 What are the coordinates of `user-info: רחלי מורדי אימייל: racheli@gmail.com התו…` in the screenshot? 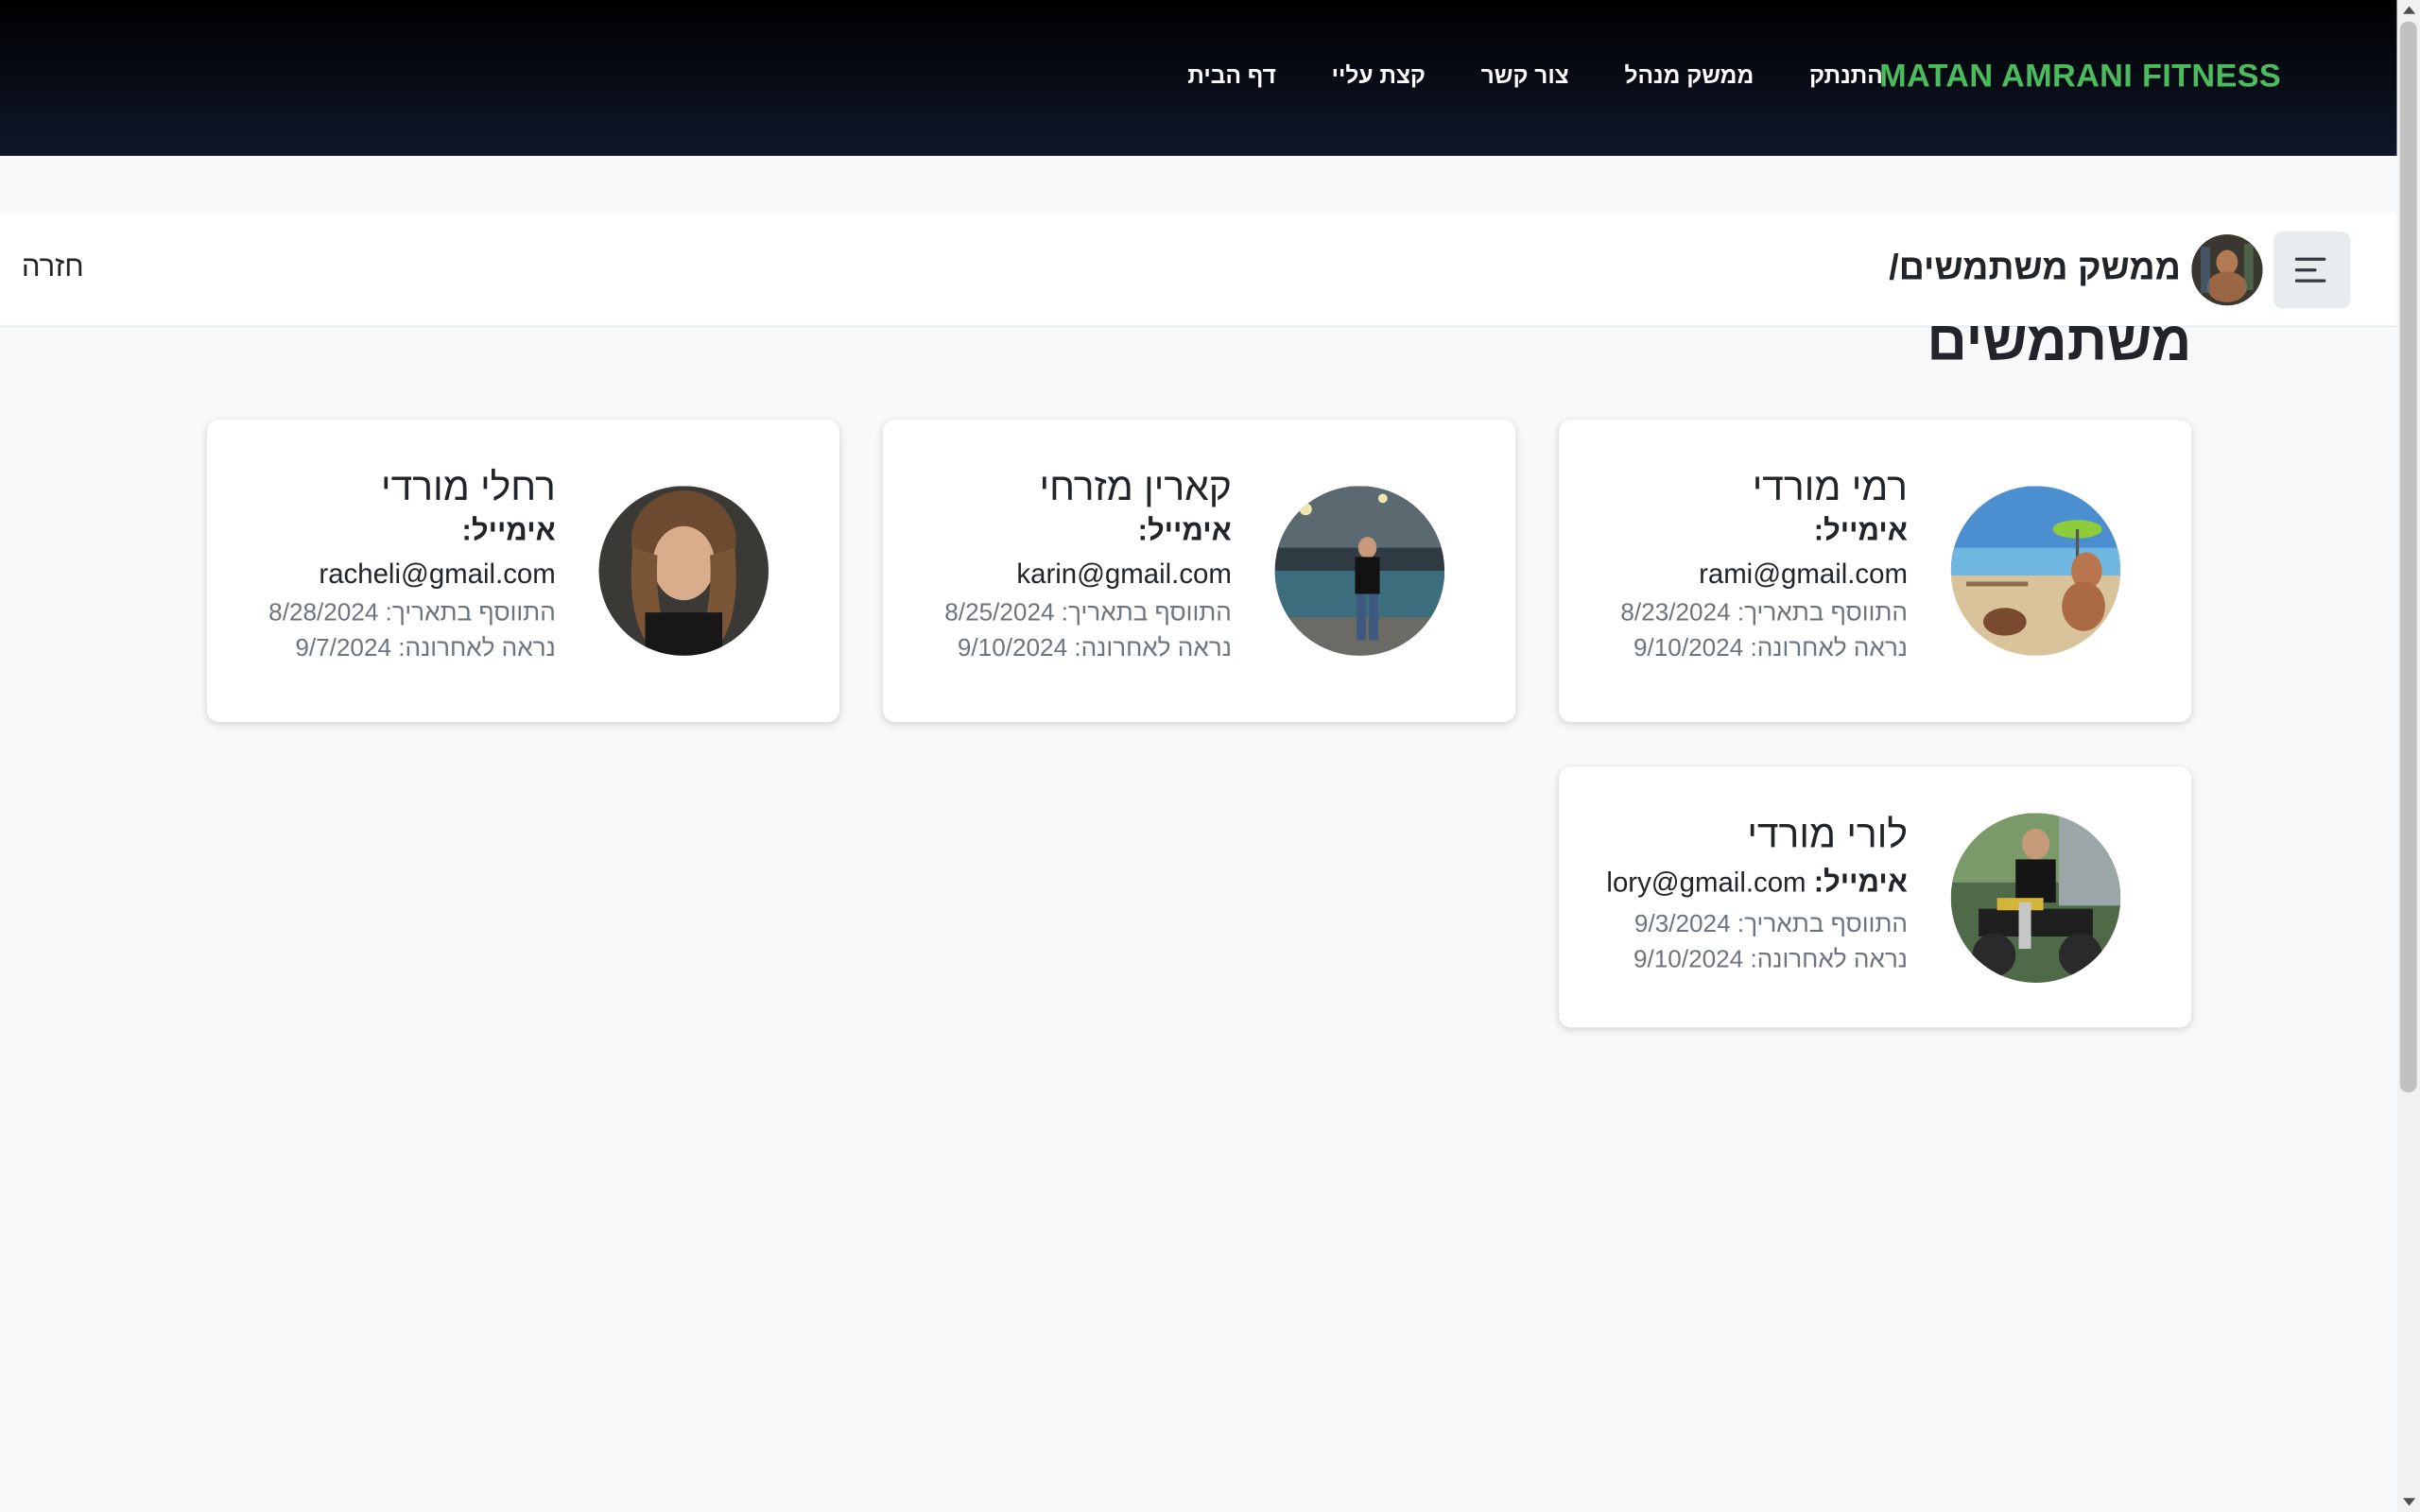 It's located at (412, 565).